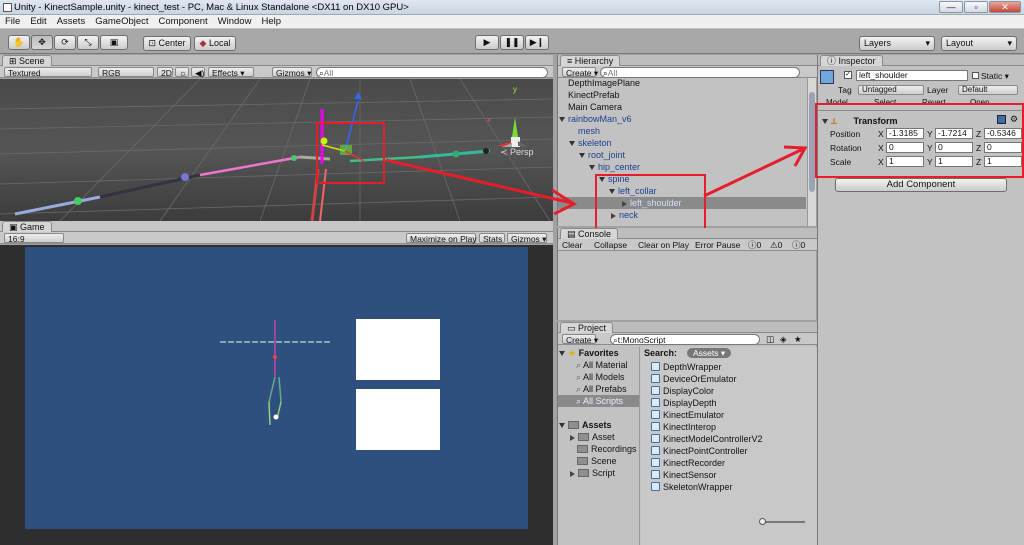 This screenshot has width=1024, height=545. Describe the element at coordinates (755, 171) in the screenshot. I see `arrow-hierarchy-to-inspector` at that location.